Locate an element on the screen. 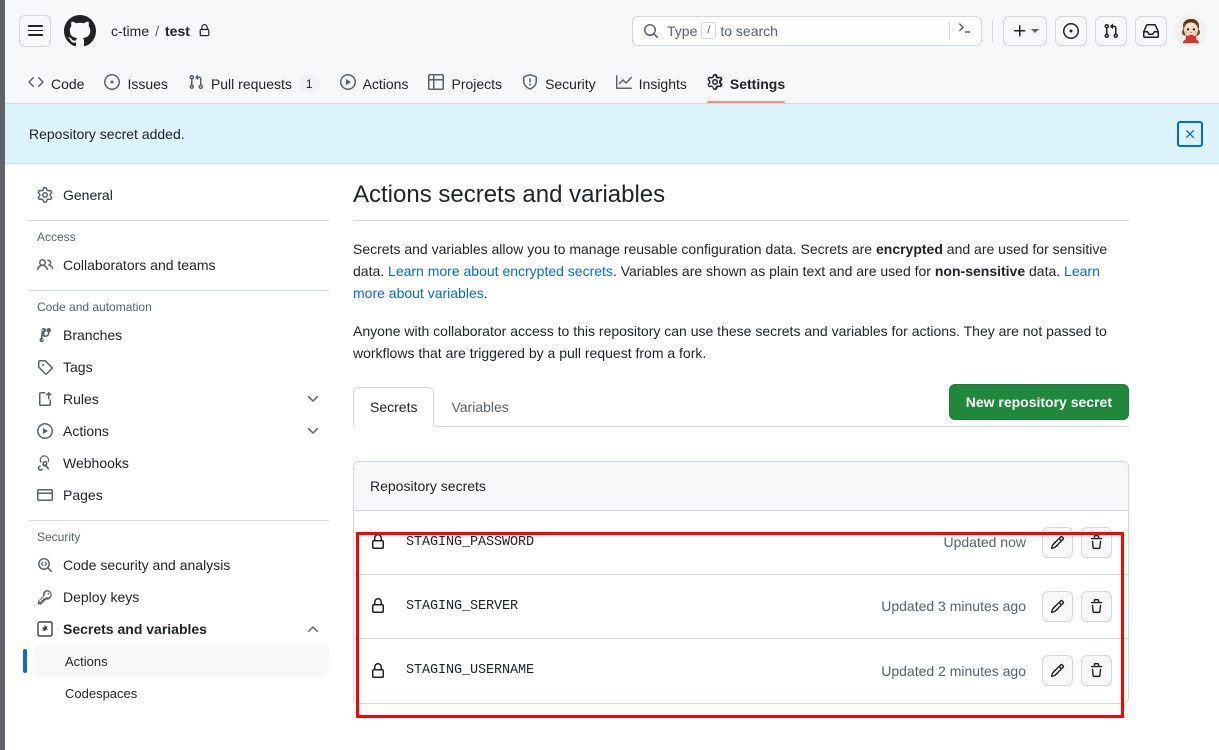 Image resolution: width=1219 pixels, height=750 pixels. sidebar-item-secrets-and-variables: Secrets and variables is located at coordinates (179, 629).